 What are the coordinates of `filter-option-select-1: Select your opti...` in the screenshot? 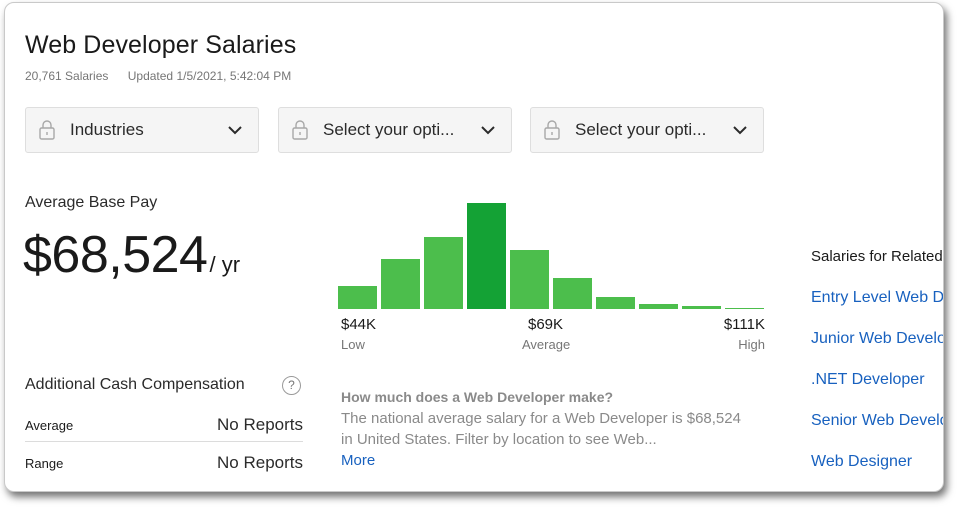 It's located at (395, 130).